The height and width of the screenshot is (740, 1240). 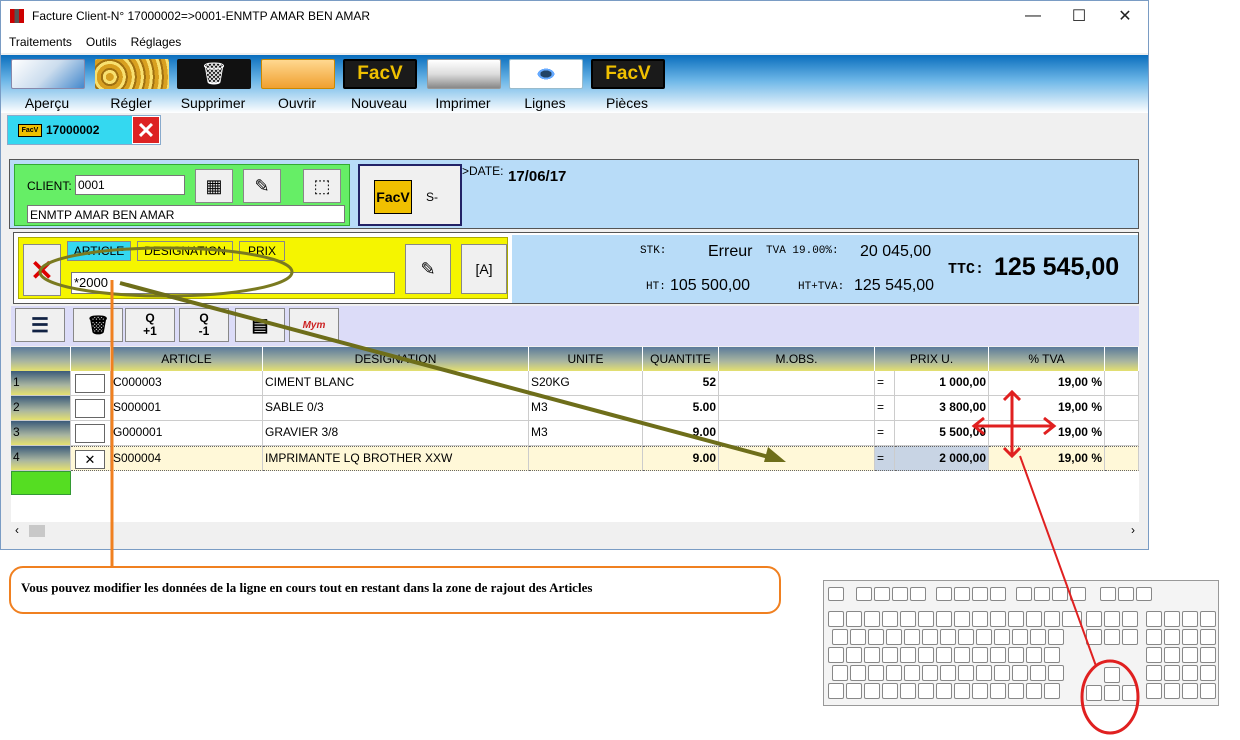 What do you see at coordinates (47, 85) in the screenshot?
I see `apercu-button: Aperçu` at bounding box center [47, 85].